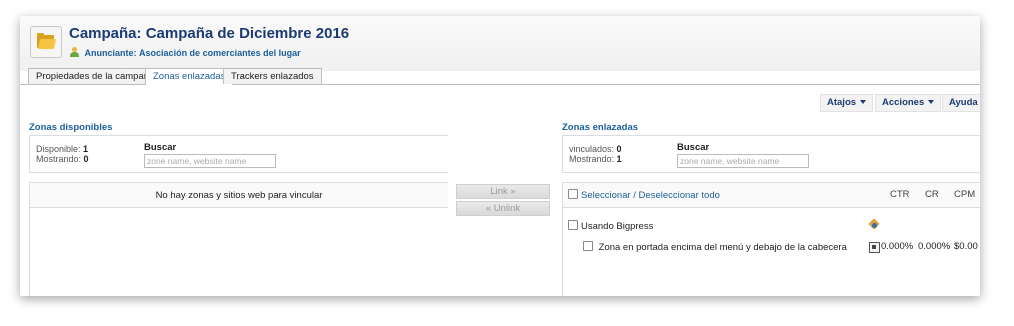 The image size is (1014, 326). Describe the element at coordinates (842, 102) in the screenshot. I see `shortcuts-label: Atajos` at that location.